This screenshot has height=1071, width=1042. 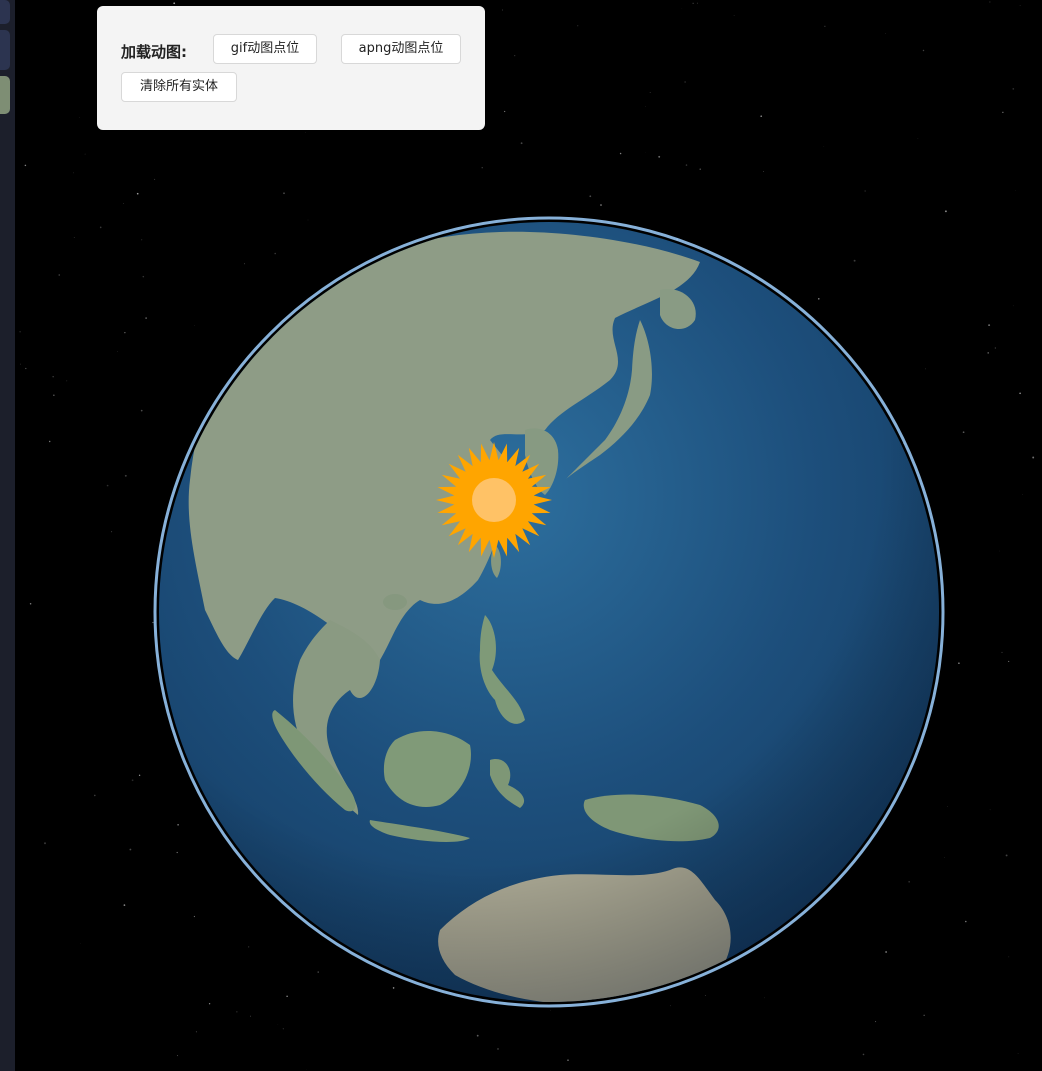 I want to click on sun-core, so click(x=494, y=500).